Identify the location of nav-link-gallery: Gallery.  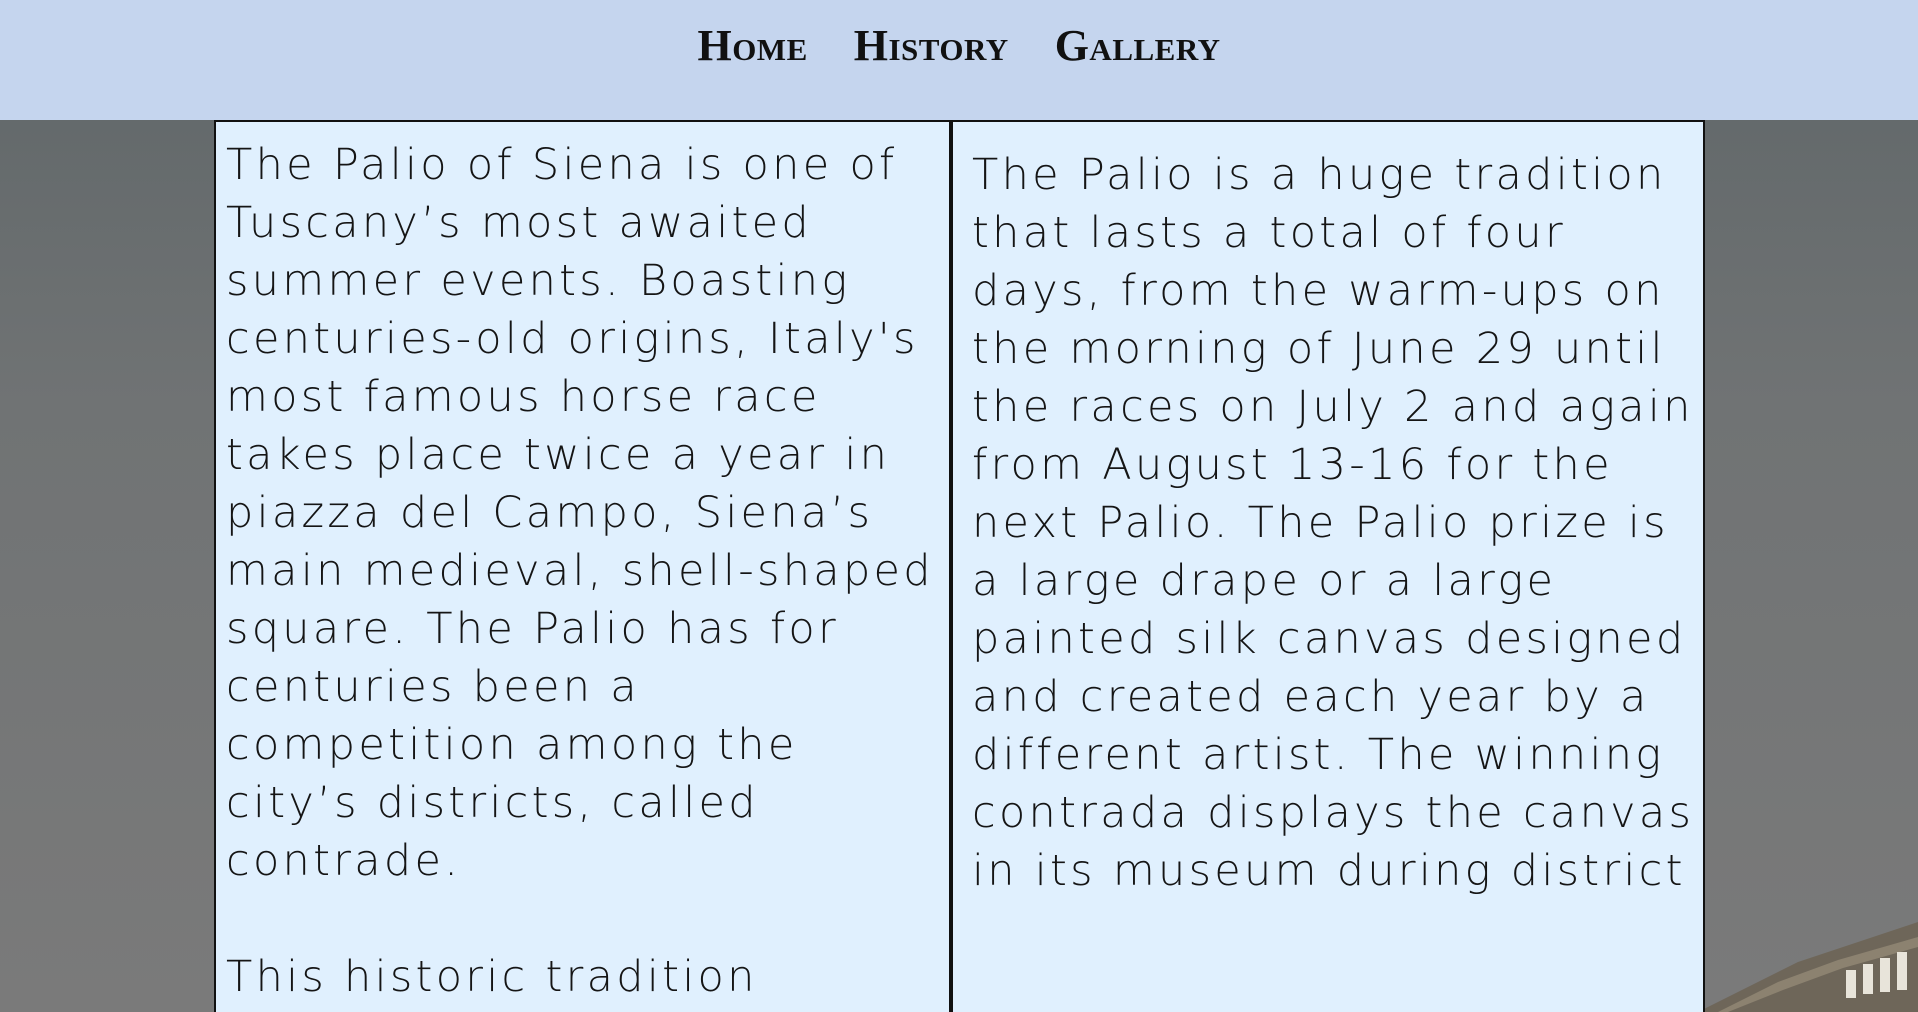
(1138, 45).